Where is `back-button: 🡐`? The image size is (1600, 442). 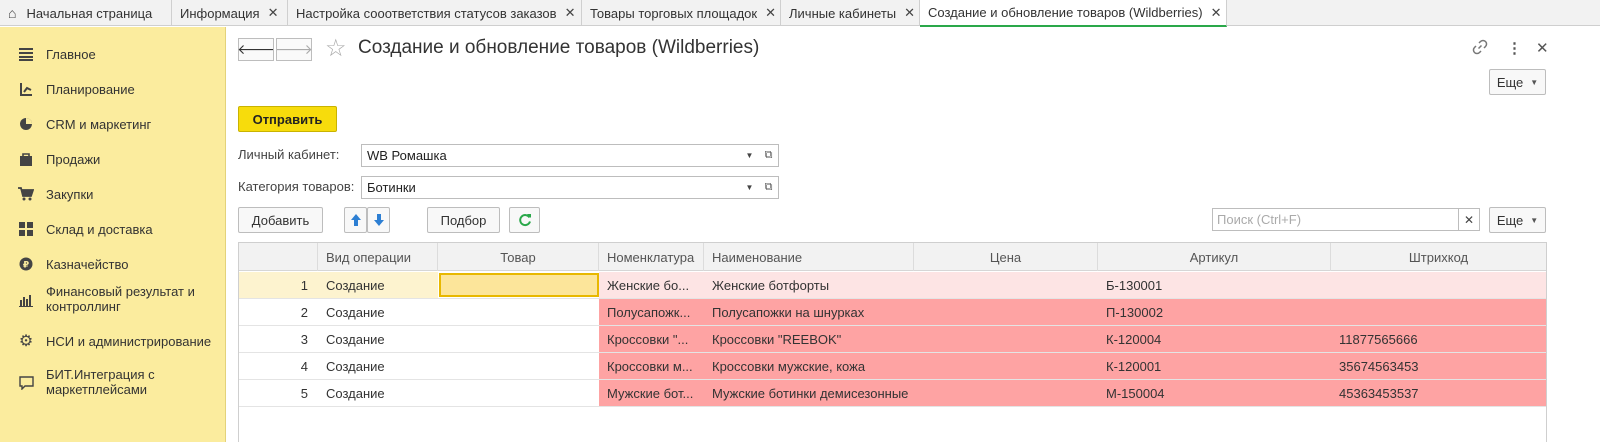 back-button: 🡐 is located at coordinates (256, 49).